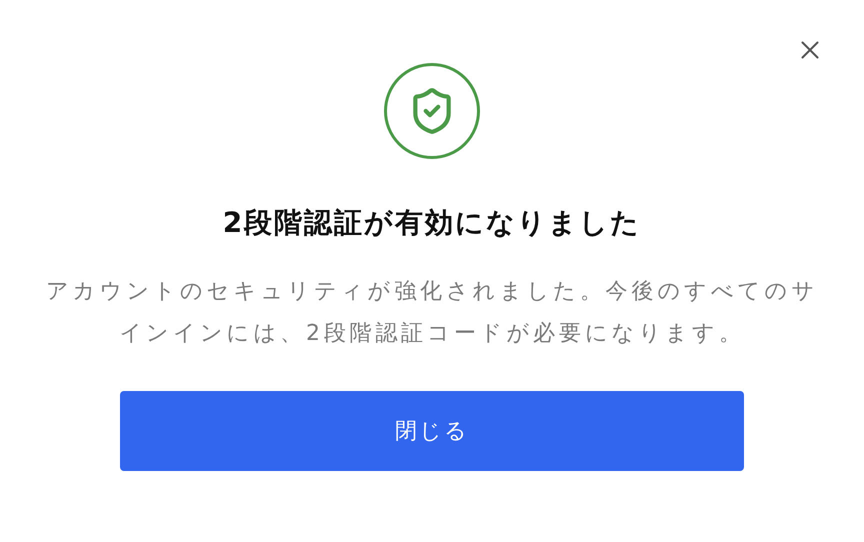 The image size is (864, 542). Describe the element at coordinates (432, 223) in the screenshot. I see `dialog-title: 2段階認証が有効になりました` at that location.